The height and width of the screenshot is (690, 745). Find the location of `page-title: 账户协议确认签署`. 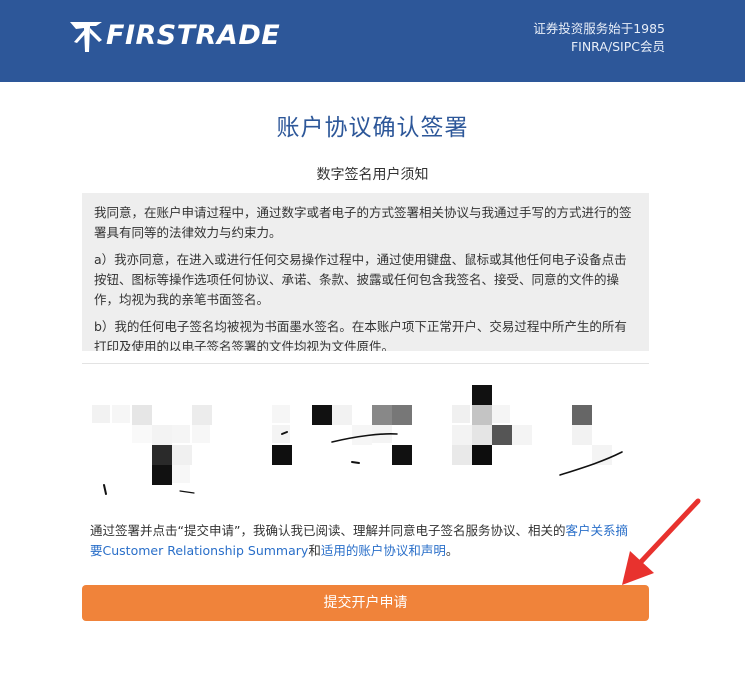

page-title: 账户协议确认签署 is located at coordinates (372, 128).